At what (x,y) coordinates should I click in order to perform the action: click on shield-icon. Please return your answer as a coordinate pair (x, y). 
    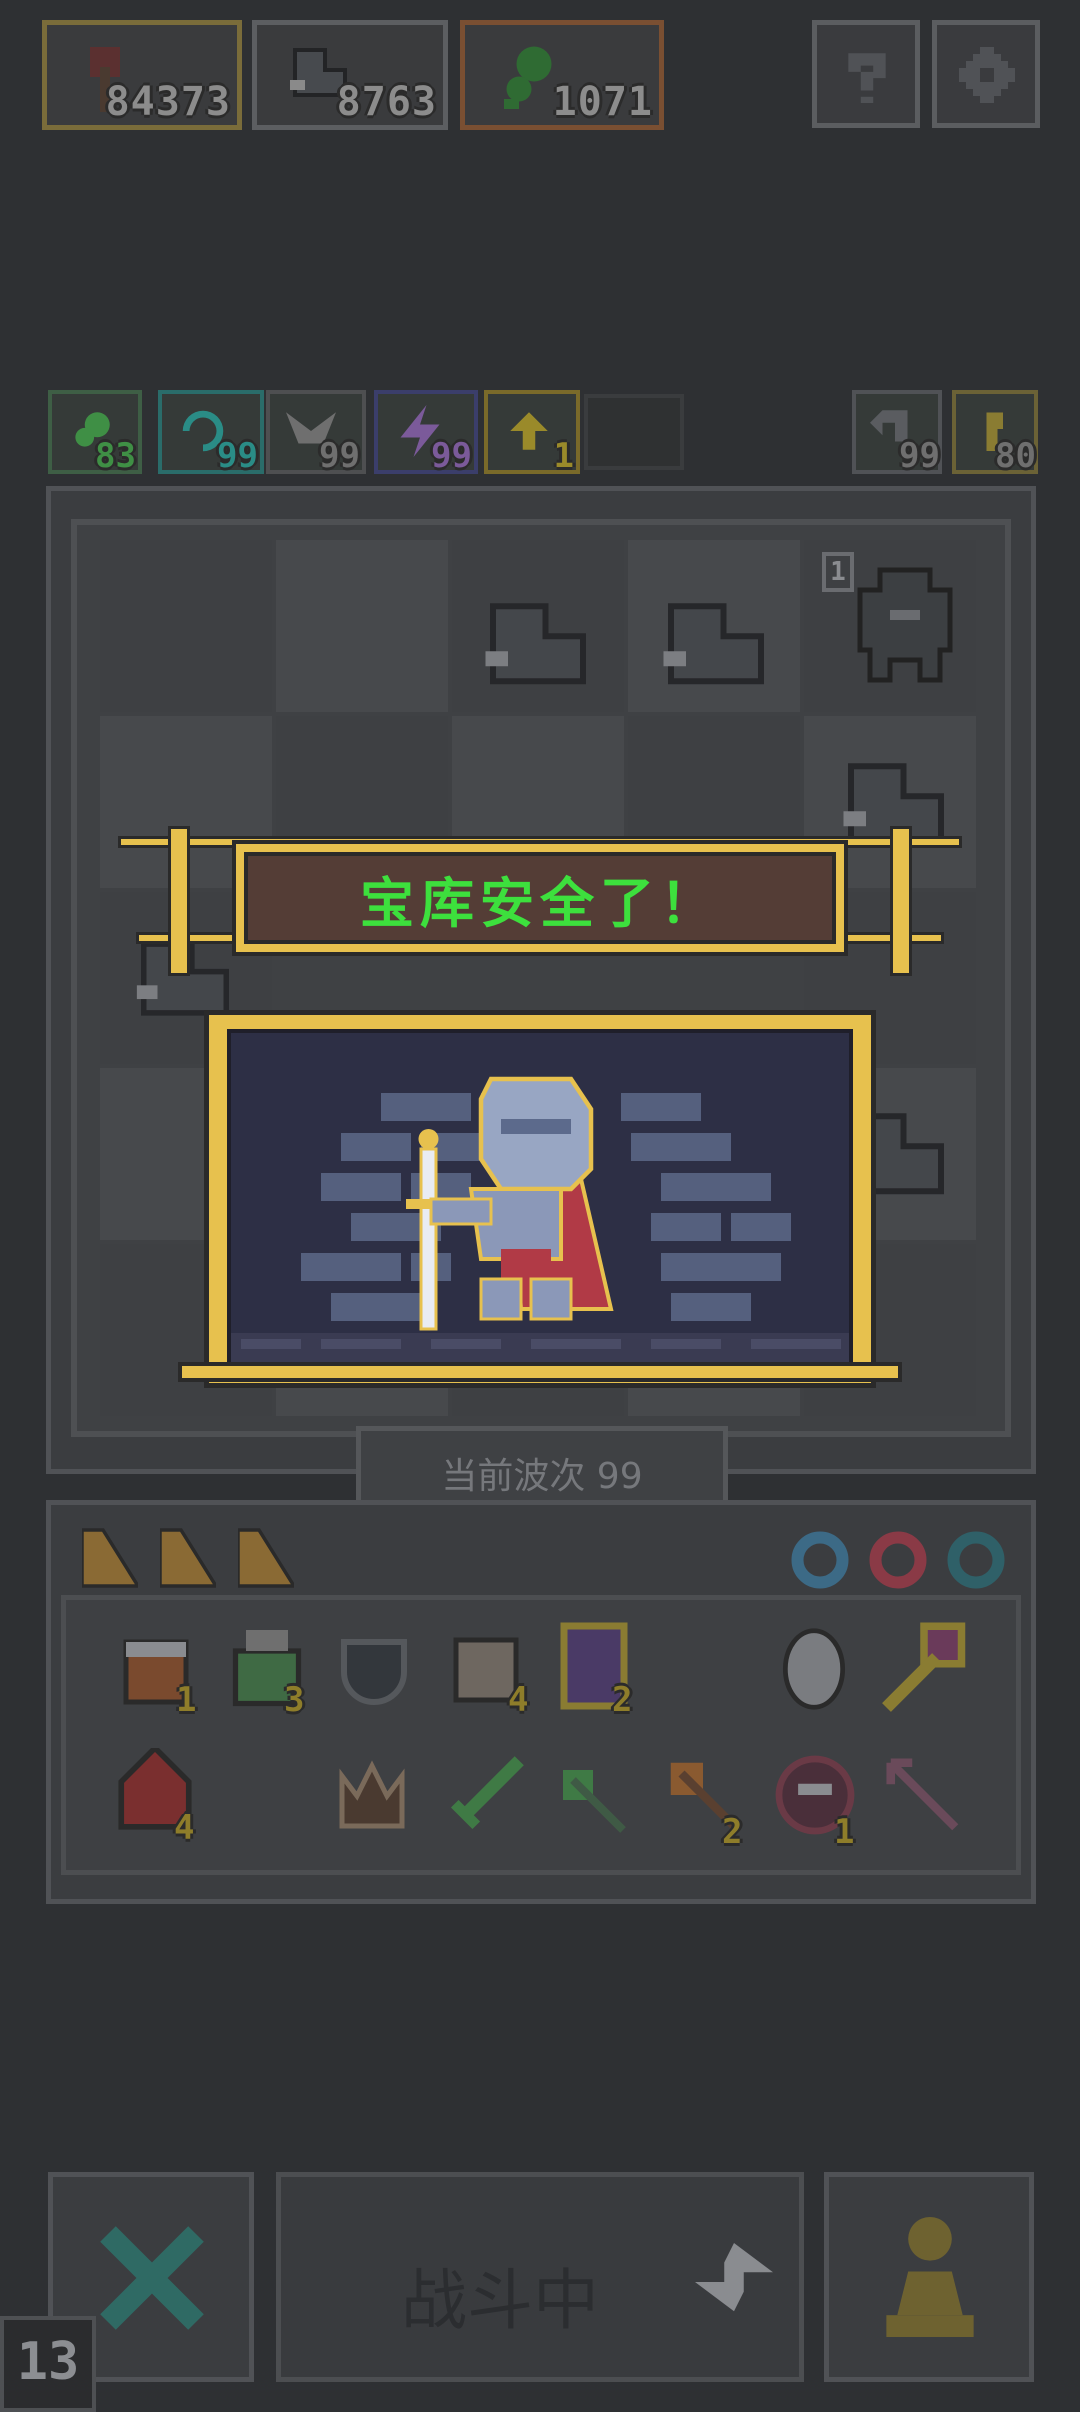
    Looking at the image, I should click on (374, 1672).